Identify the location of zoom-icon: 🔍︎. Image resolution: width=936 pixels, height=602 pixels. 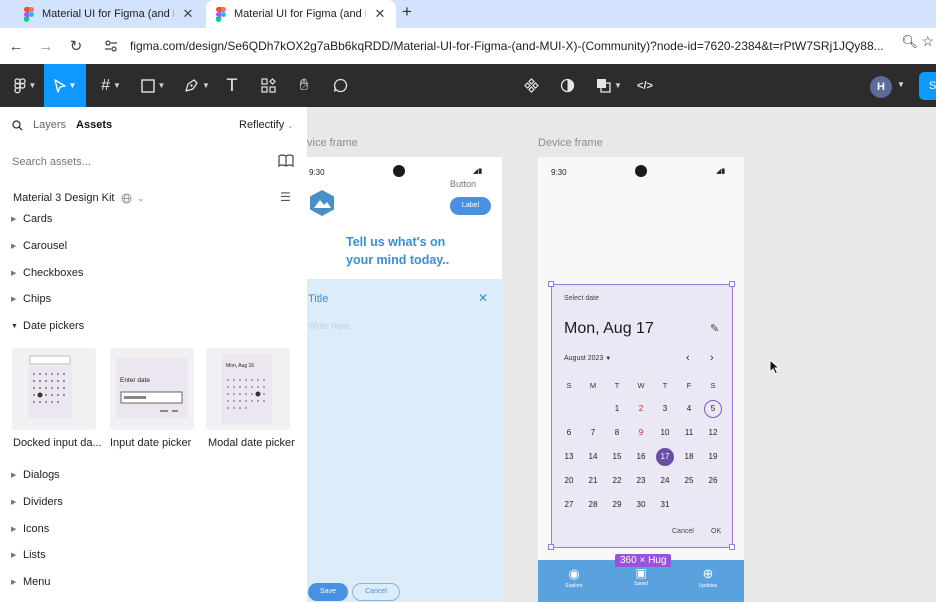
(909, 42).